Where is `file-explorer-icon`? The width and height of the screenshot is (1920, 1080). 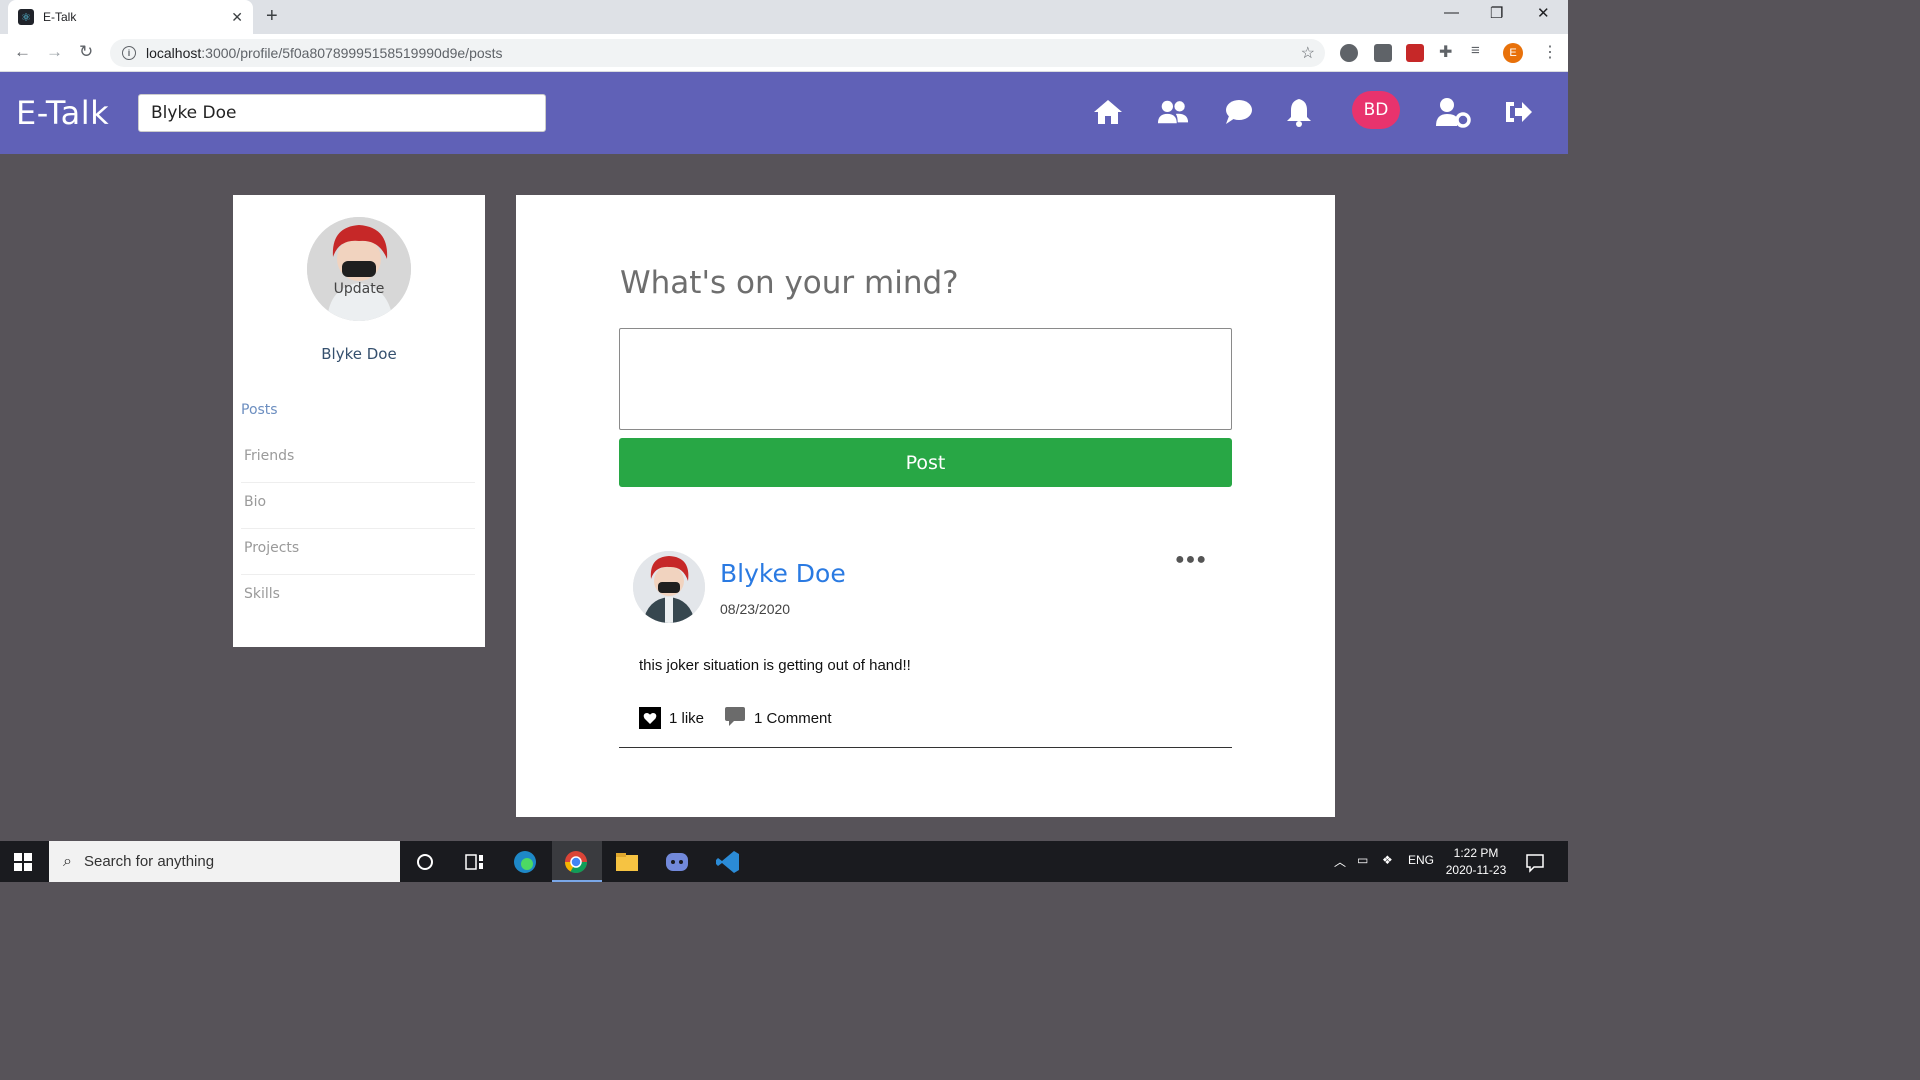
file-explorer-icon is located at coordinates (627, 862).